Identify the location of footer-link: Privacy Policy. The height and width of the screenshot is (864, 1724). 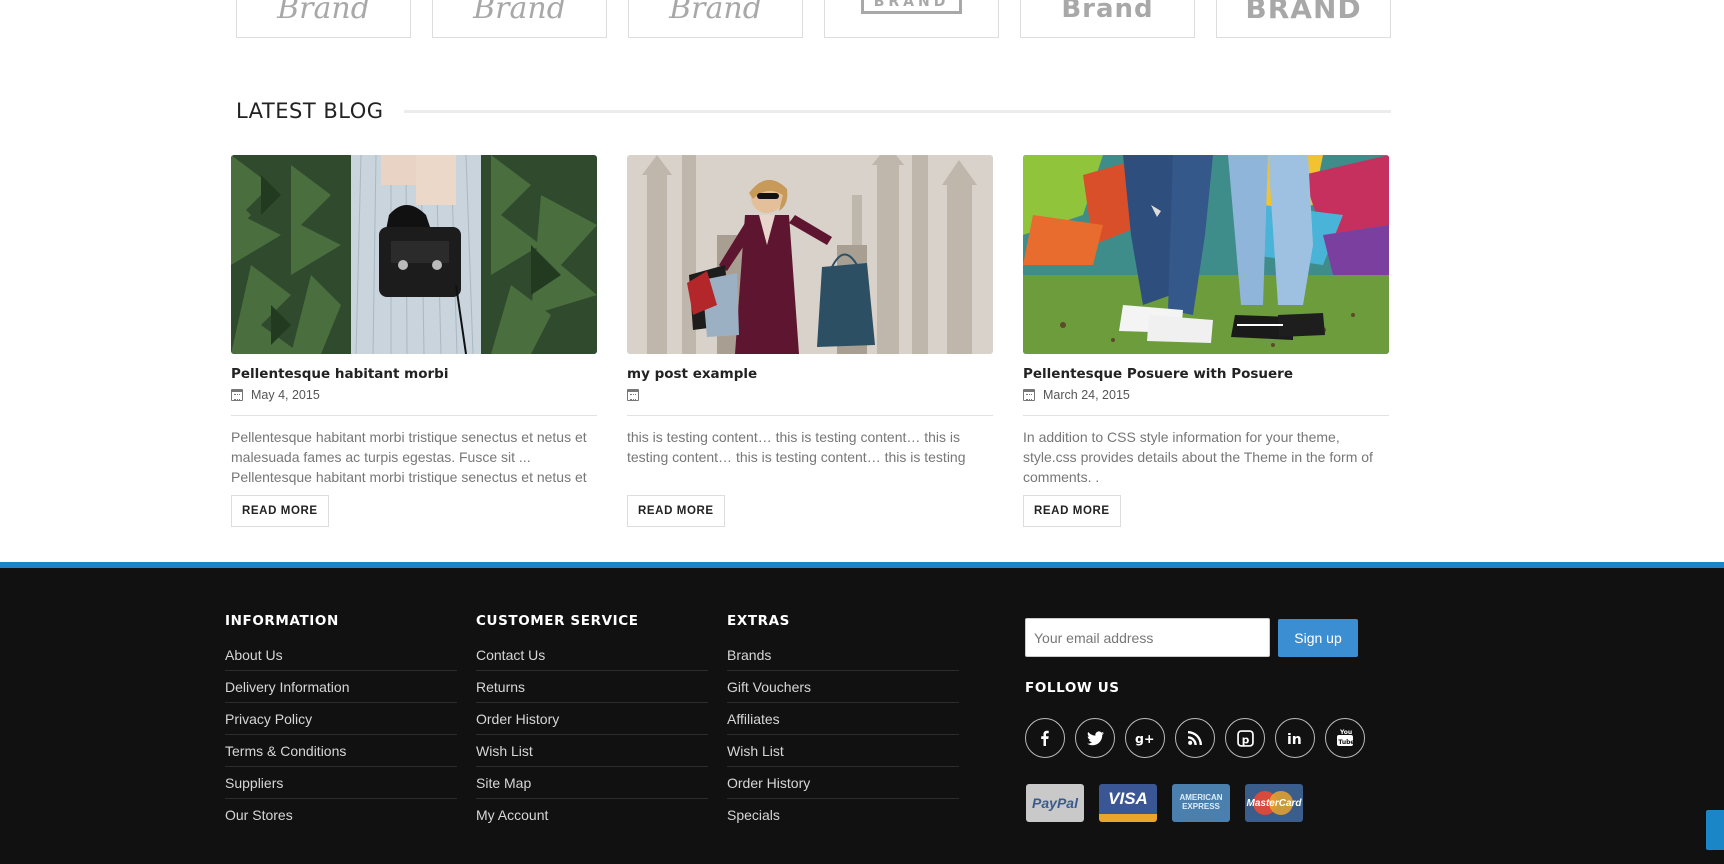
(341, 719).